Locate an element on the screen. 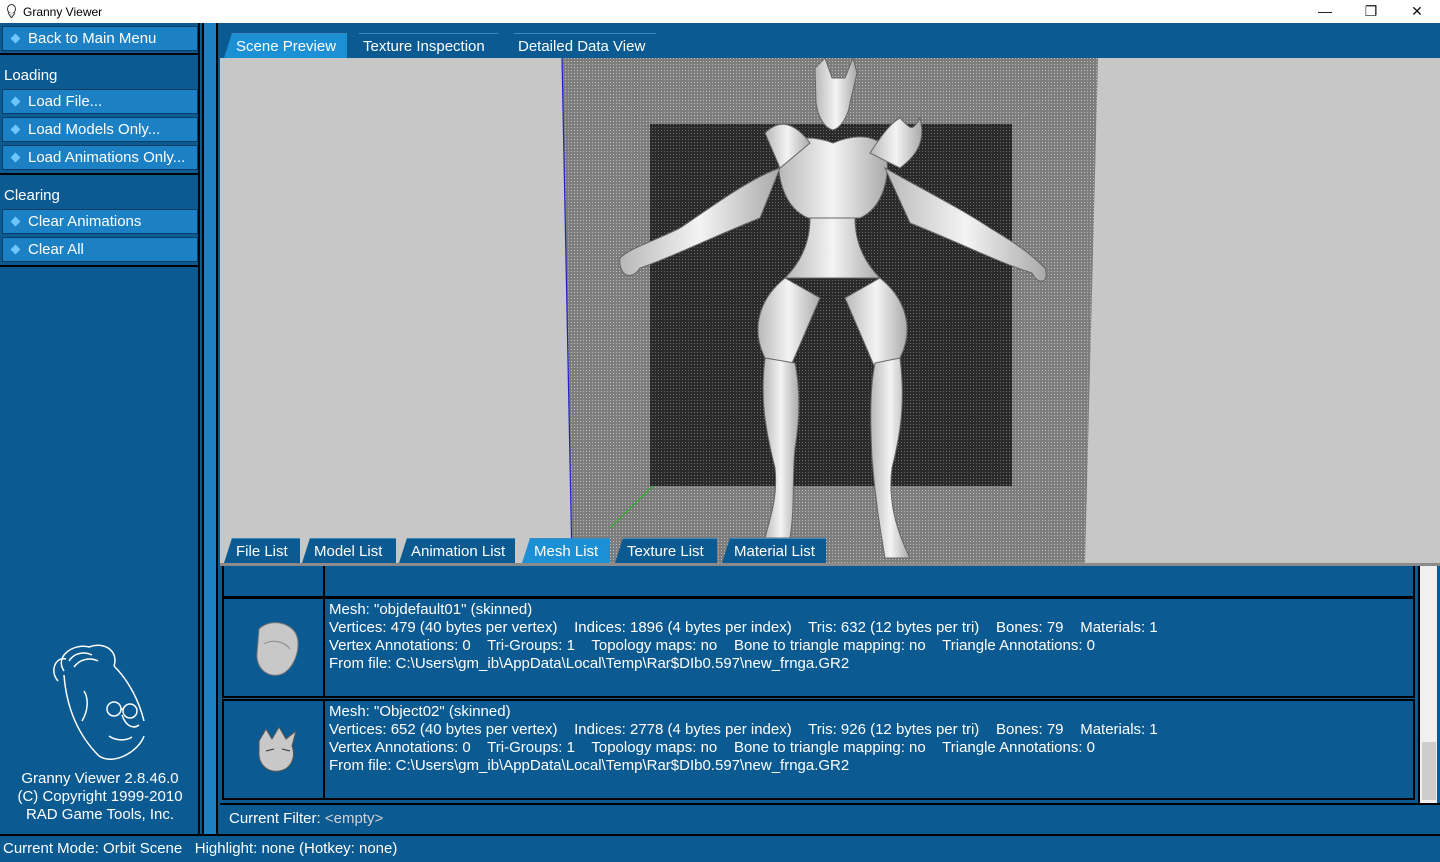 Image resolution: width=1440 pixels, height=862 pixels. close-button: ✕ is located at coordinates (1417, 11).